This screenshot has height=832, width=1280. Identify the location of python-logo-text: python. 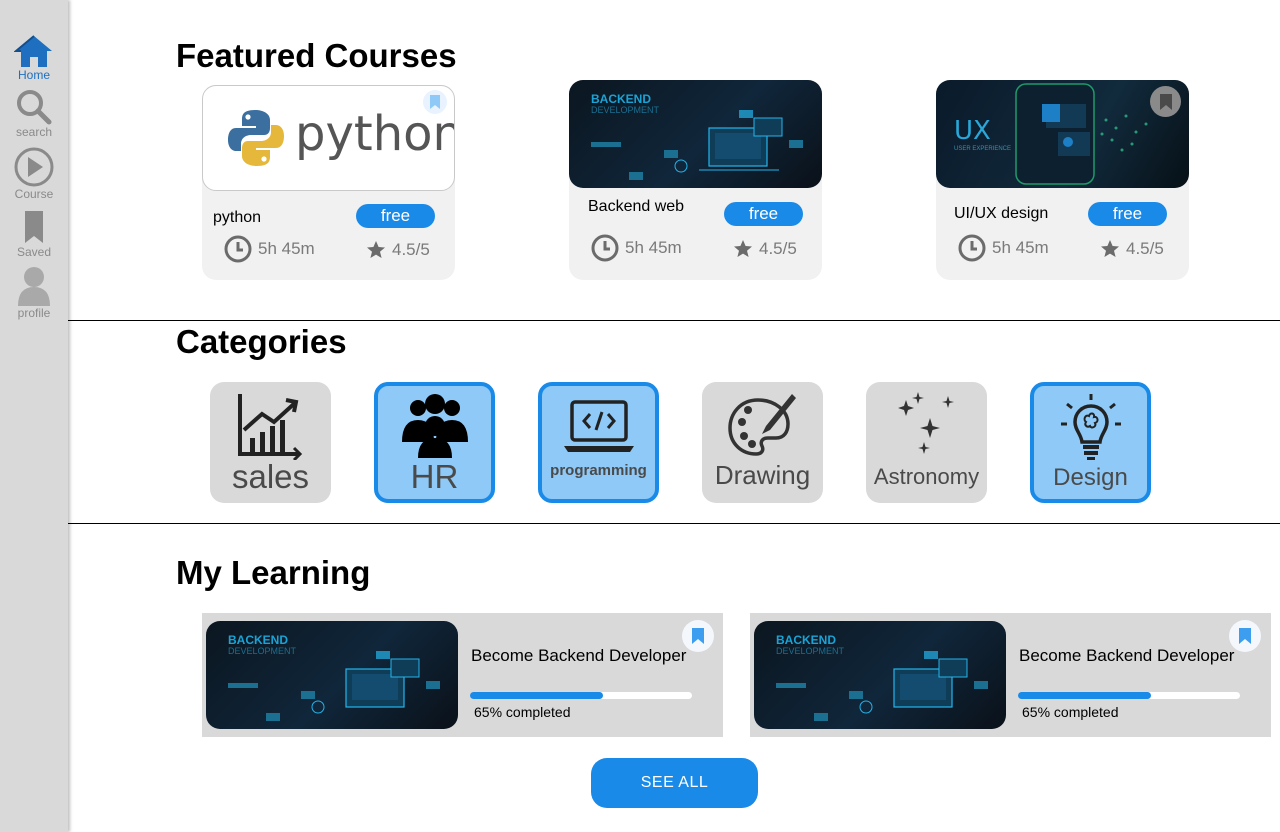
(375, 134).